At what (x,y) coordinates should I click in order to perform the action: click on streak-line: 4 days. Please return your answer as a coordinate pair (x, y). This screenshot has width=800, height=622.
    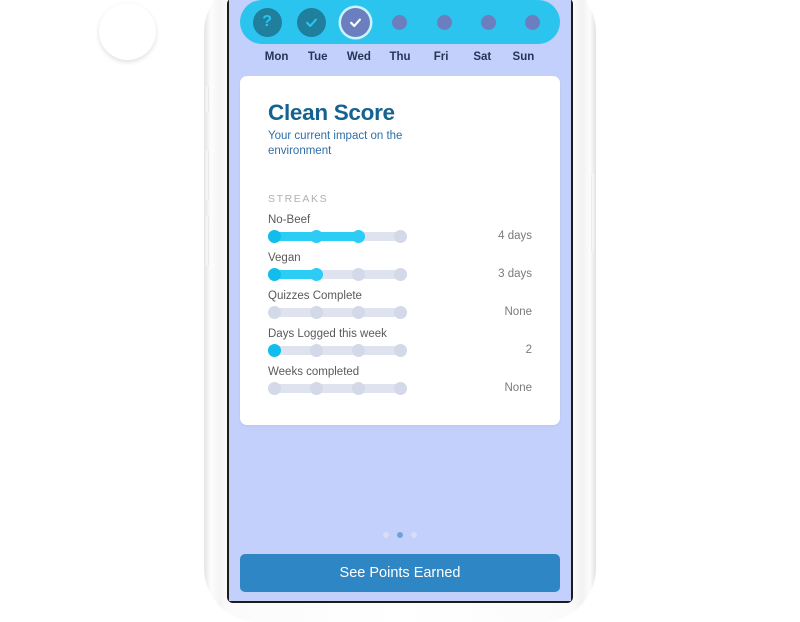
    Looking at the image, I should click on (400, 236).